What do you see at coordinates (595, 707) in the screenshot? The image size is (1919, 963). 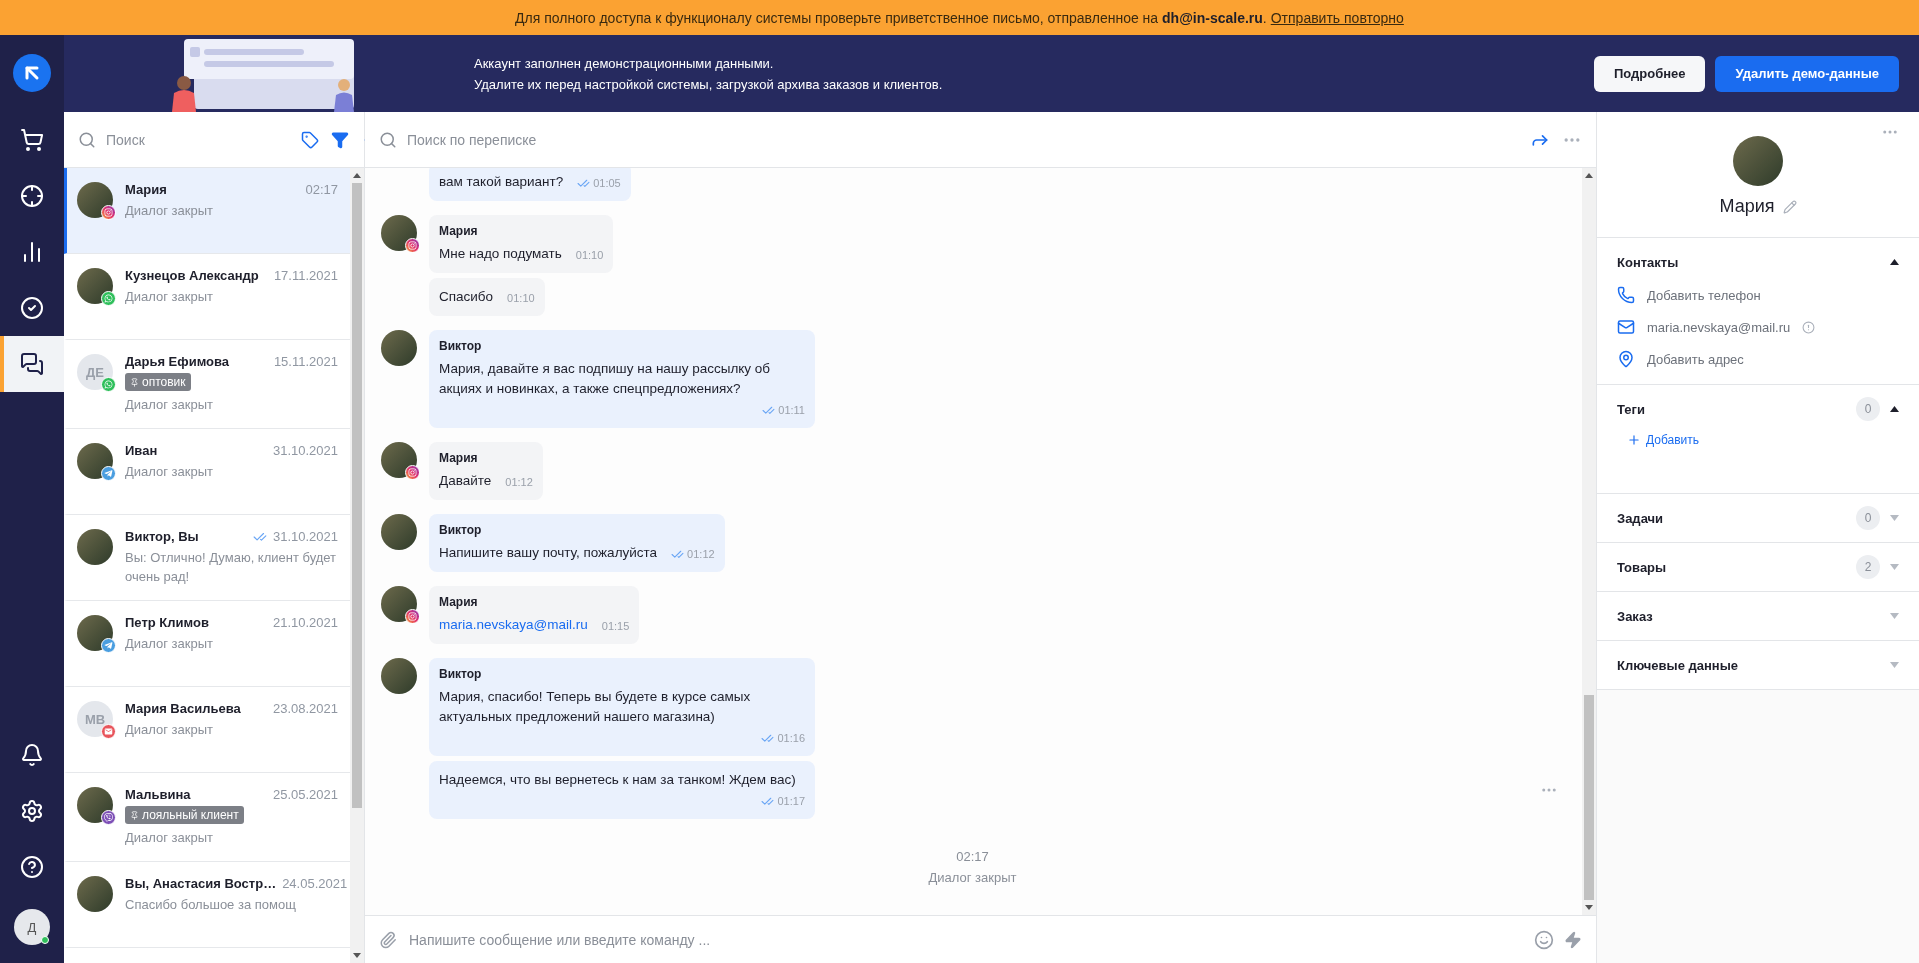 I see `message-text: Мария, спасибо! Теперь вы будете в курсе самых актуальных предложений нашего магазина)` at bounding box center [595, 707].